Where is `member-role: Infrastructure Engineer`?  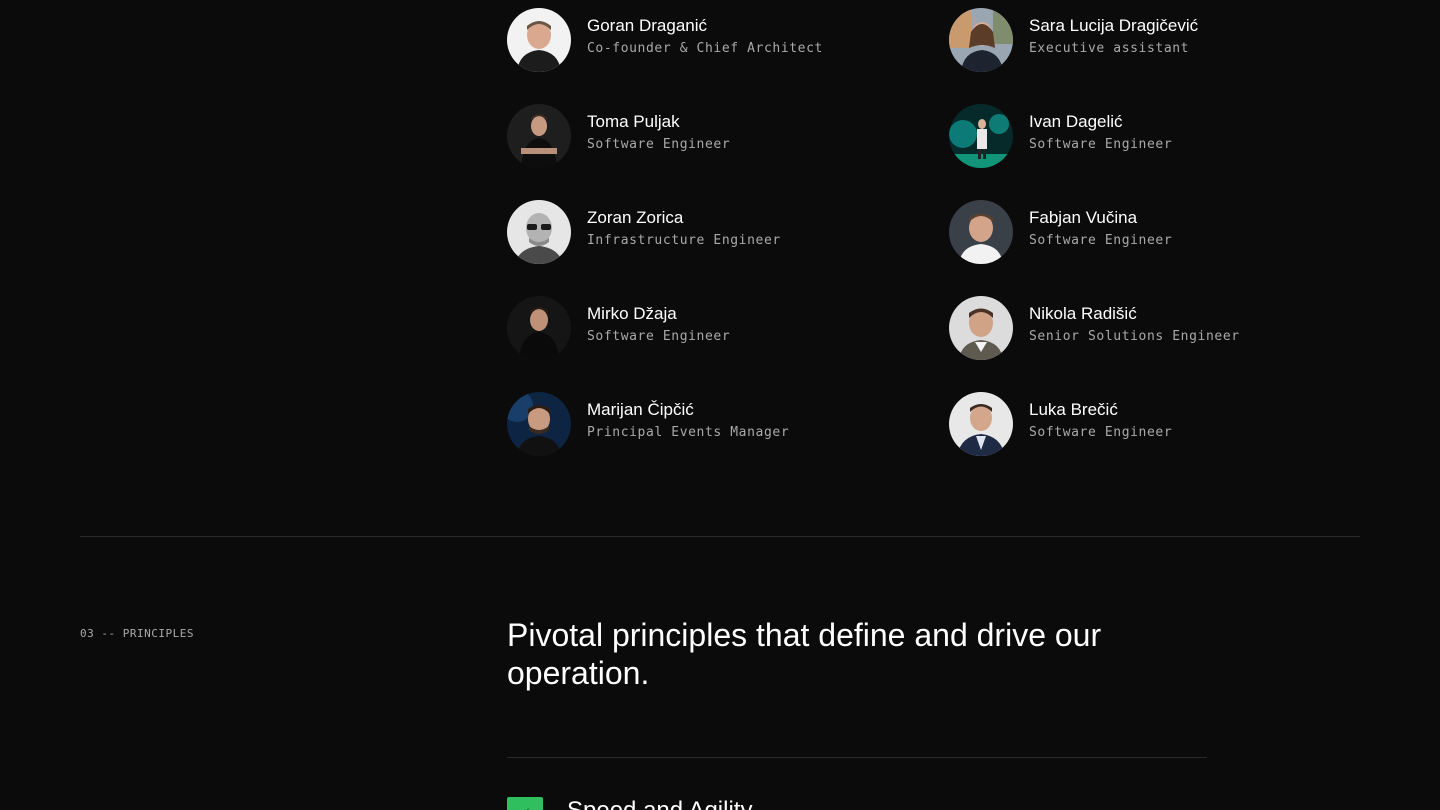 member-role: Infrastructure Engineer is located at coordinates (684, 240).